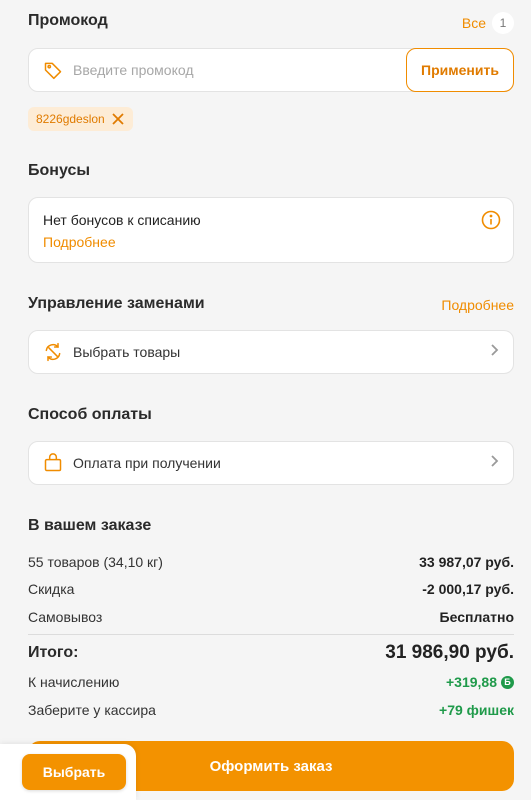 This screenshot has height=800, width=531. What do you see at coordinates (476, 617) in the screenshot?
I see `summary-row-value: Бесплатно` at bounding box center [476, 617].